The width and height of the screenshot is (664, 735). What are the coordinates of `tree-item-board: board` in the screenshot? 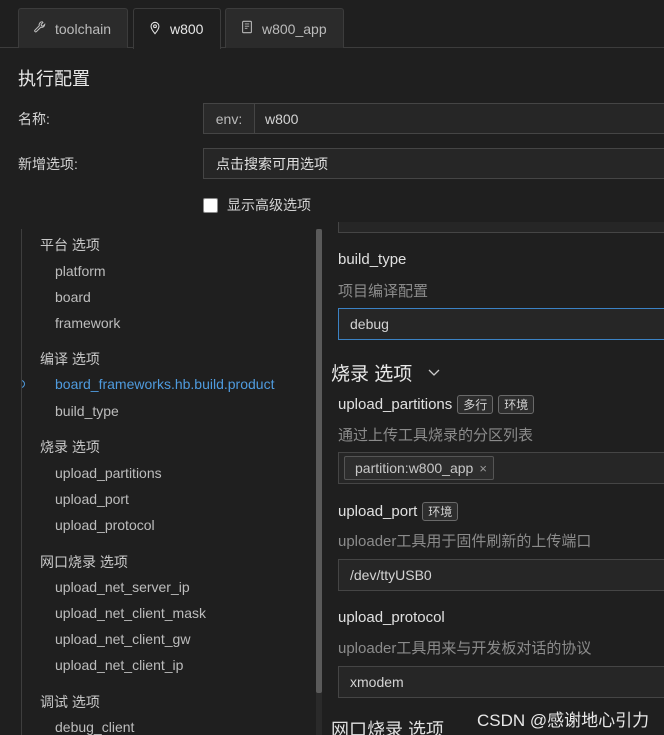 It's located at (73, 297).